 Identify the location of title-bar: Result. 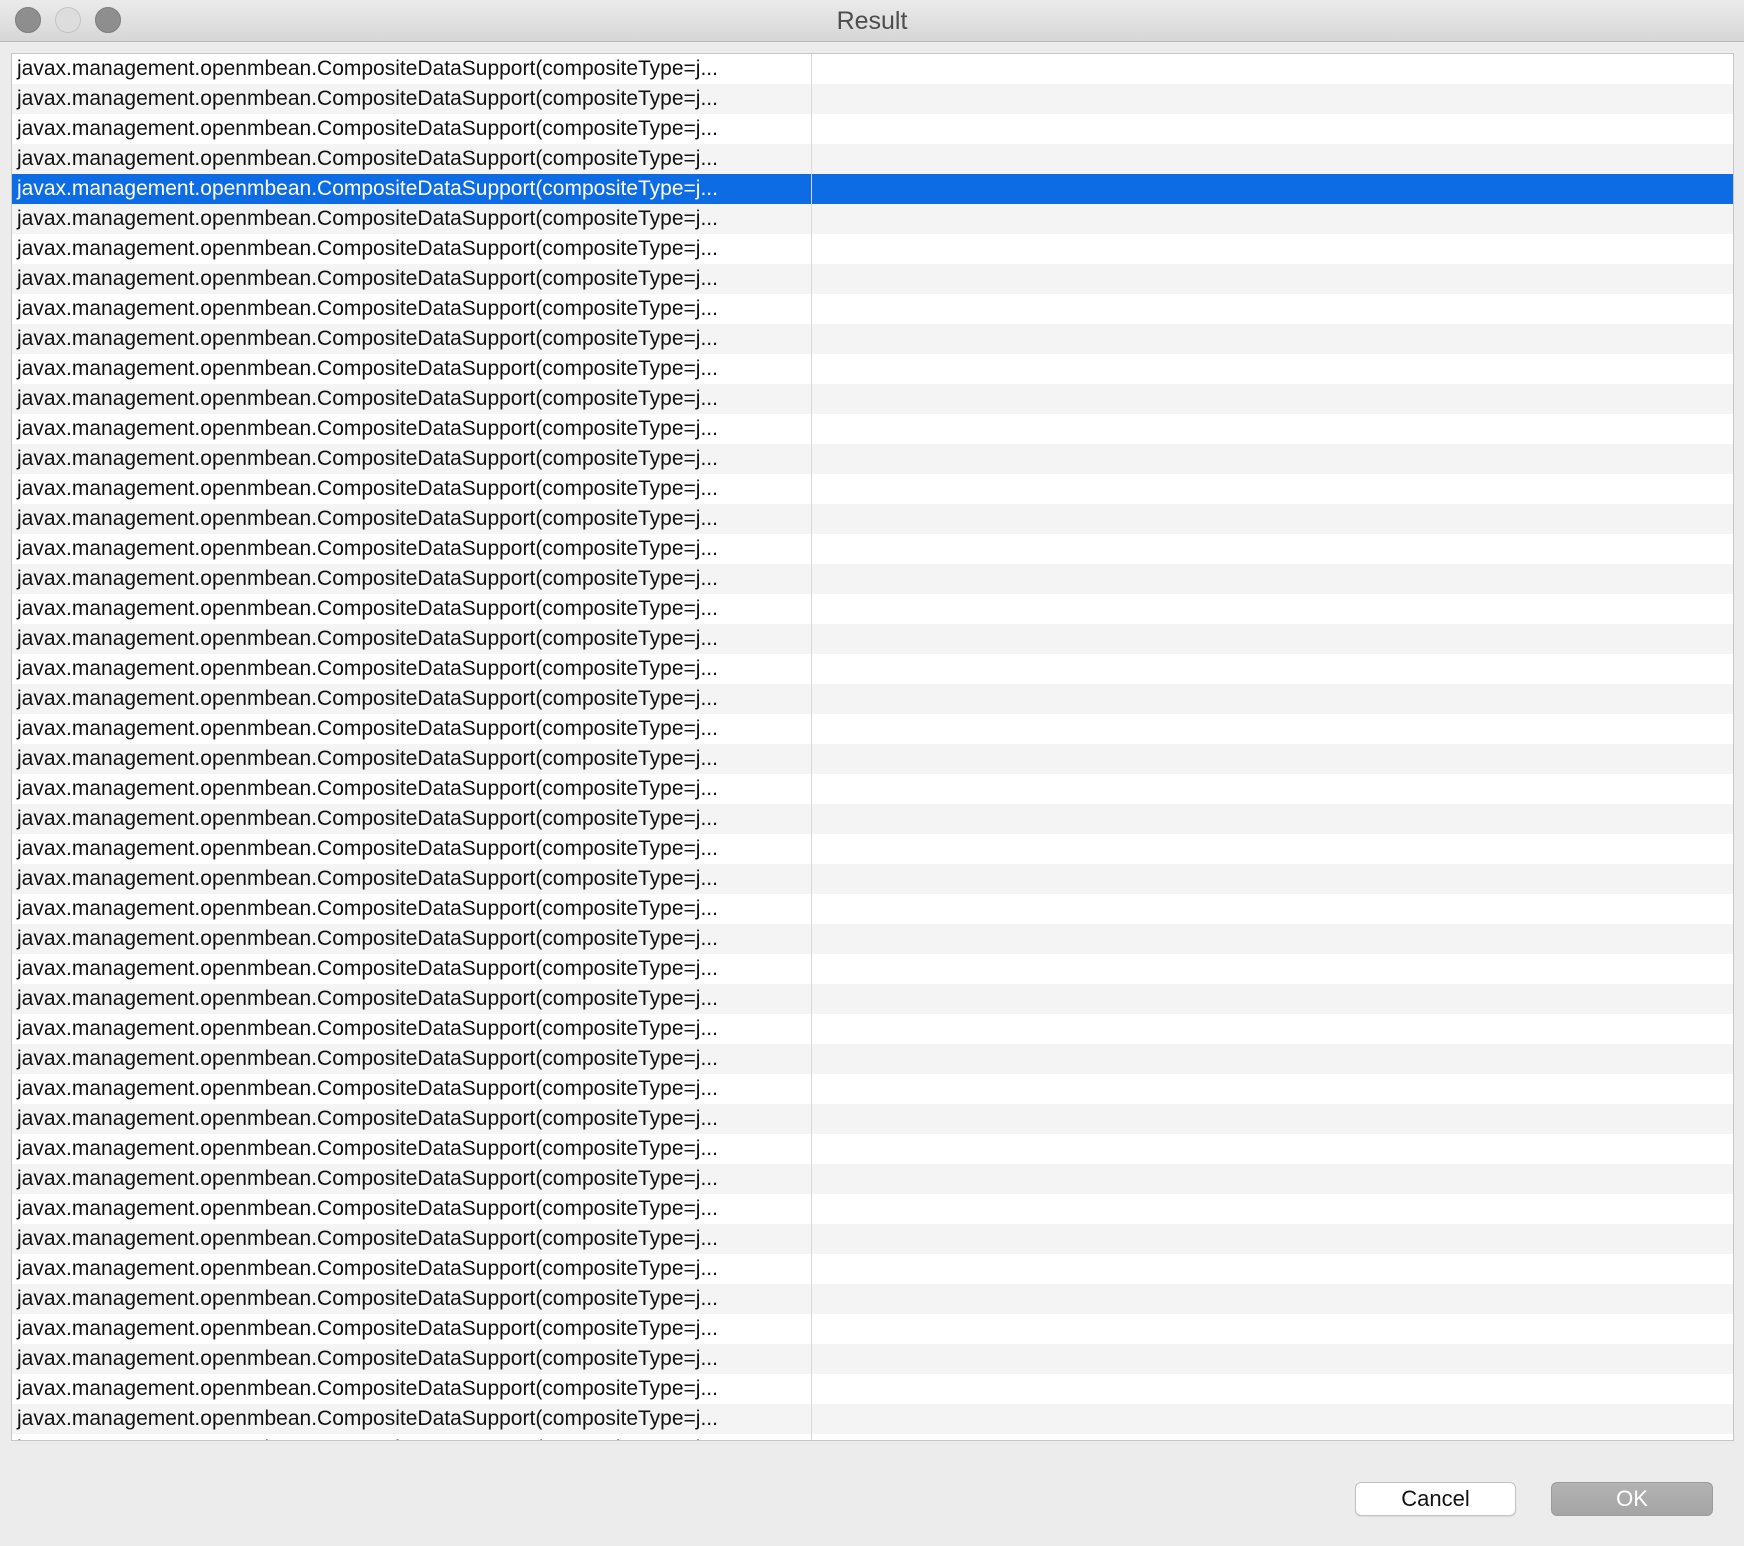
(872, 21).